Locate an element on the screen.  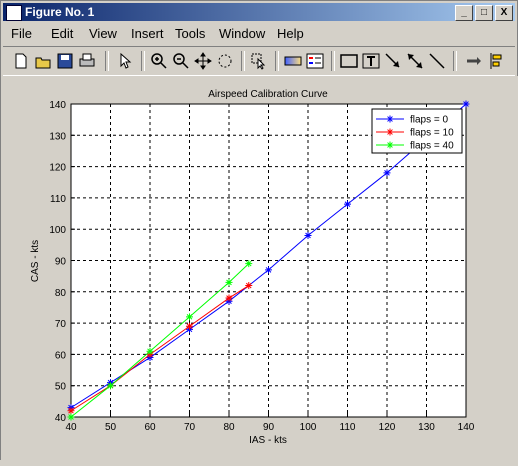
x-tick-label: 60 is located at coordinates (150, 427).